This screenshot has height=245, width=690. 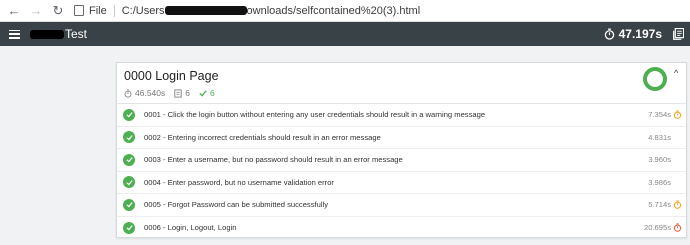 I want to click on suite-duration: 46.540s, so click(x=150, y=93).